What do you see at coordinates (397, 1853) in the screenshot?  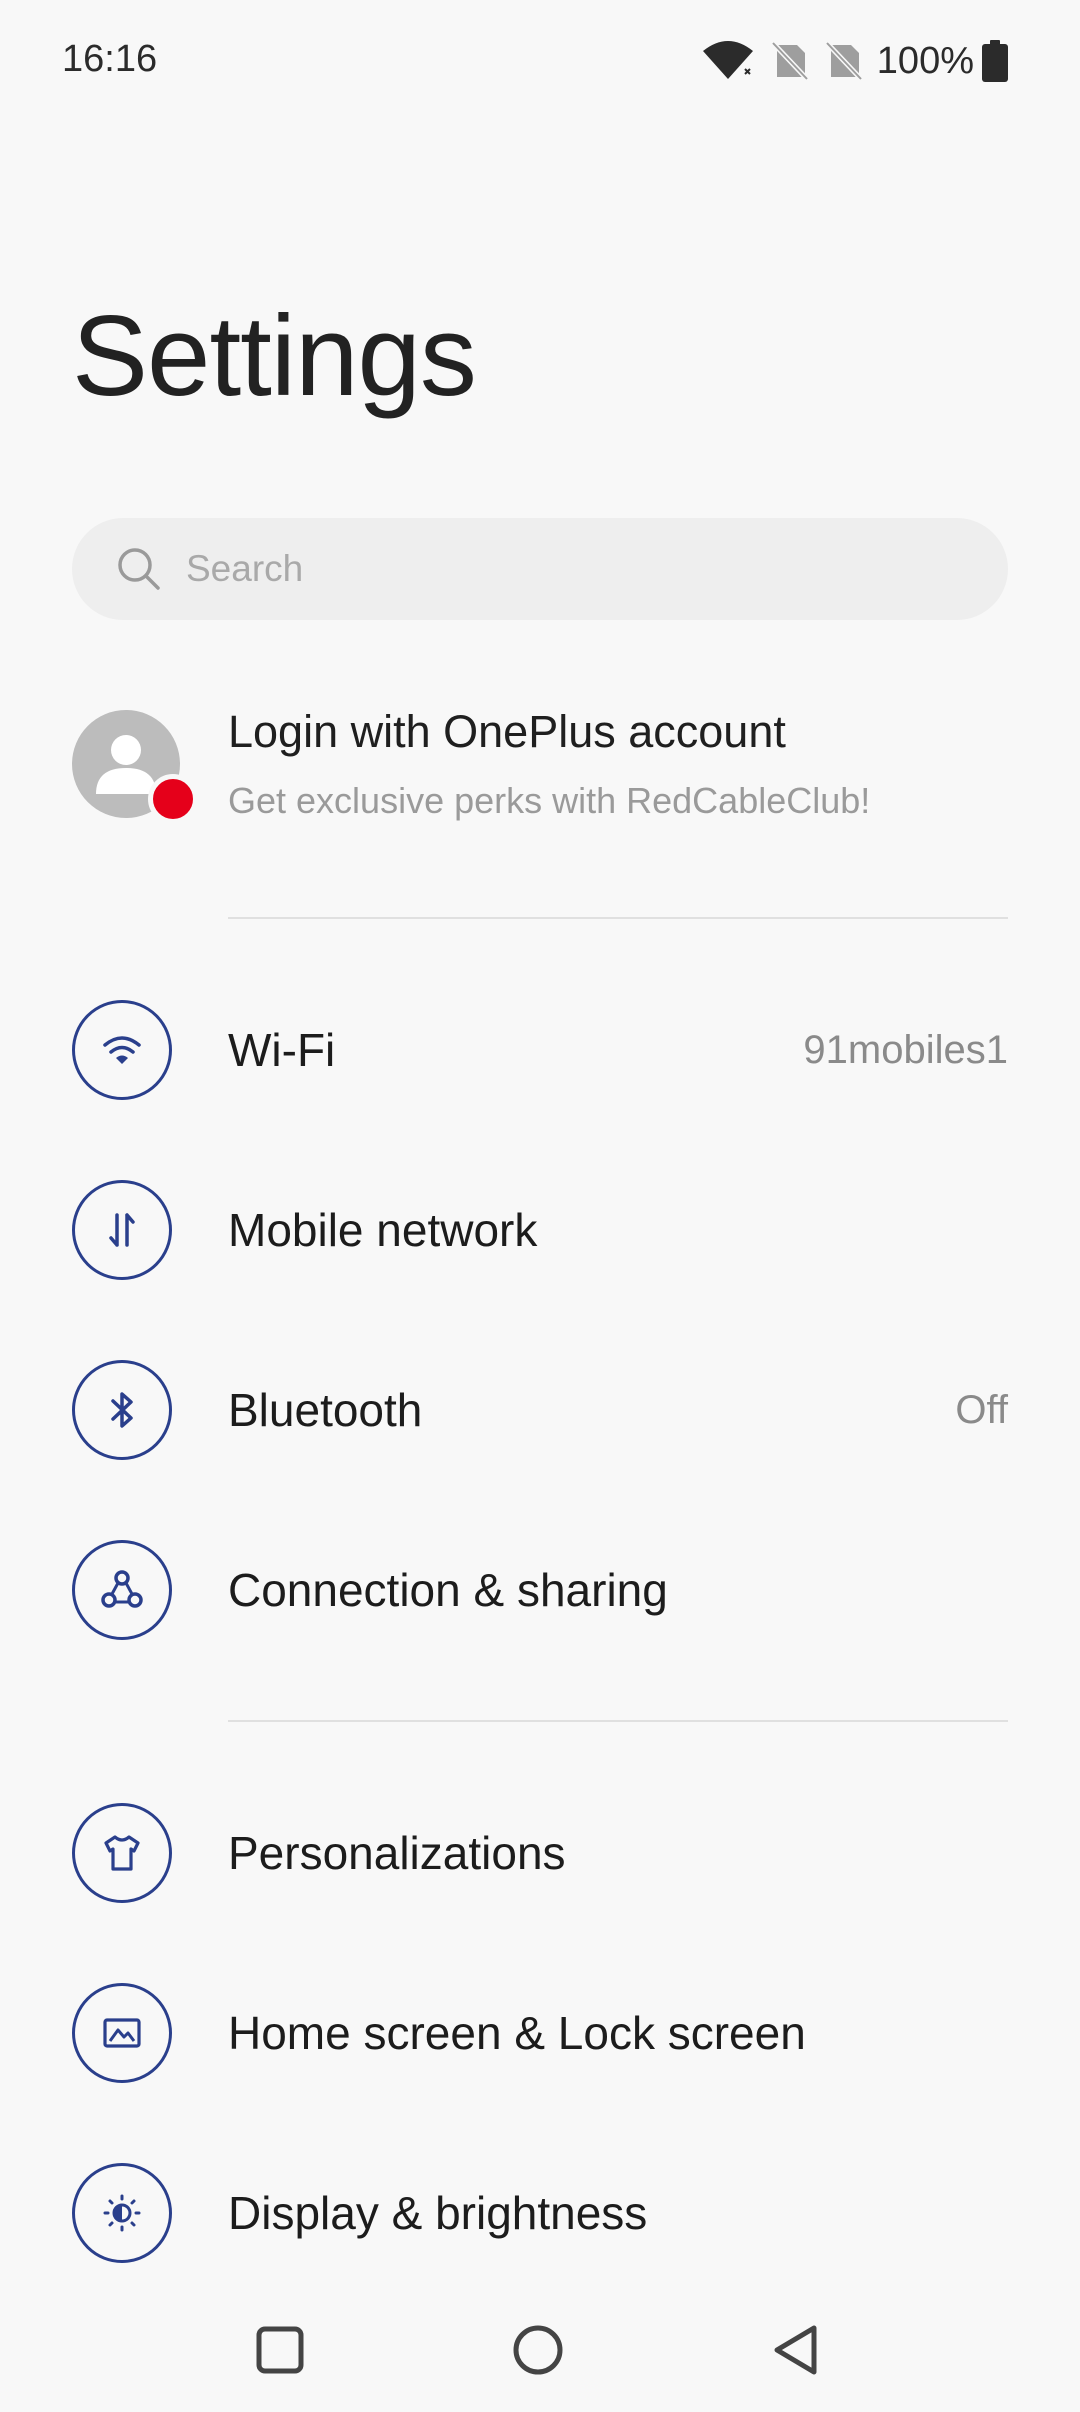 I see `settings-item-label: Personalizations` at bounding box center [397, 1853].